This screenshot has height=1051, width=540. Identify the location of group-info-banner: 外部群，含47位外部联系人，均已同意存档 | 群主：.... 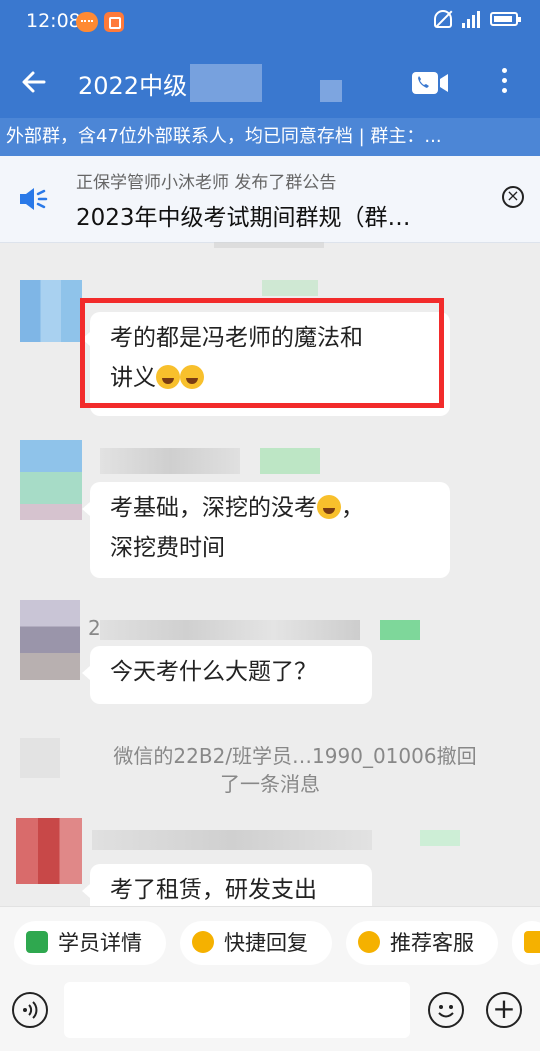
(270, 137).